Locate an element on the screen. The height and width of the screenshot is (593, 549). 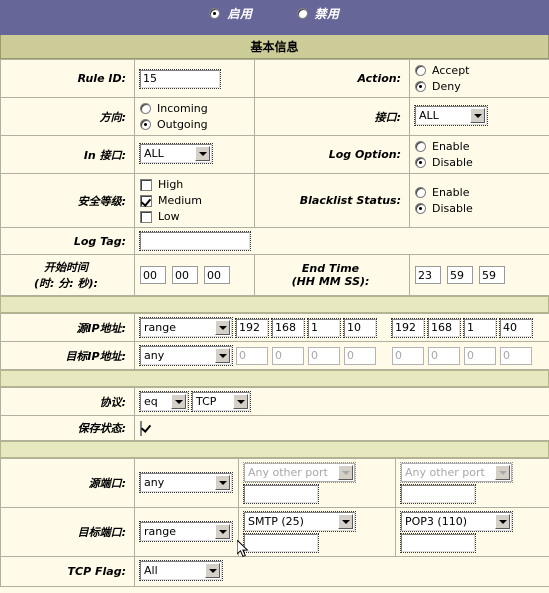
protocol-table: 协议: eq TCP 保存状态: is located at coordinates (274, 414).